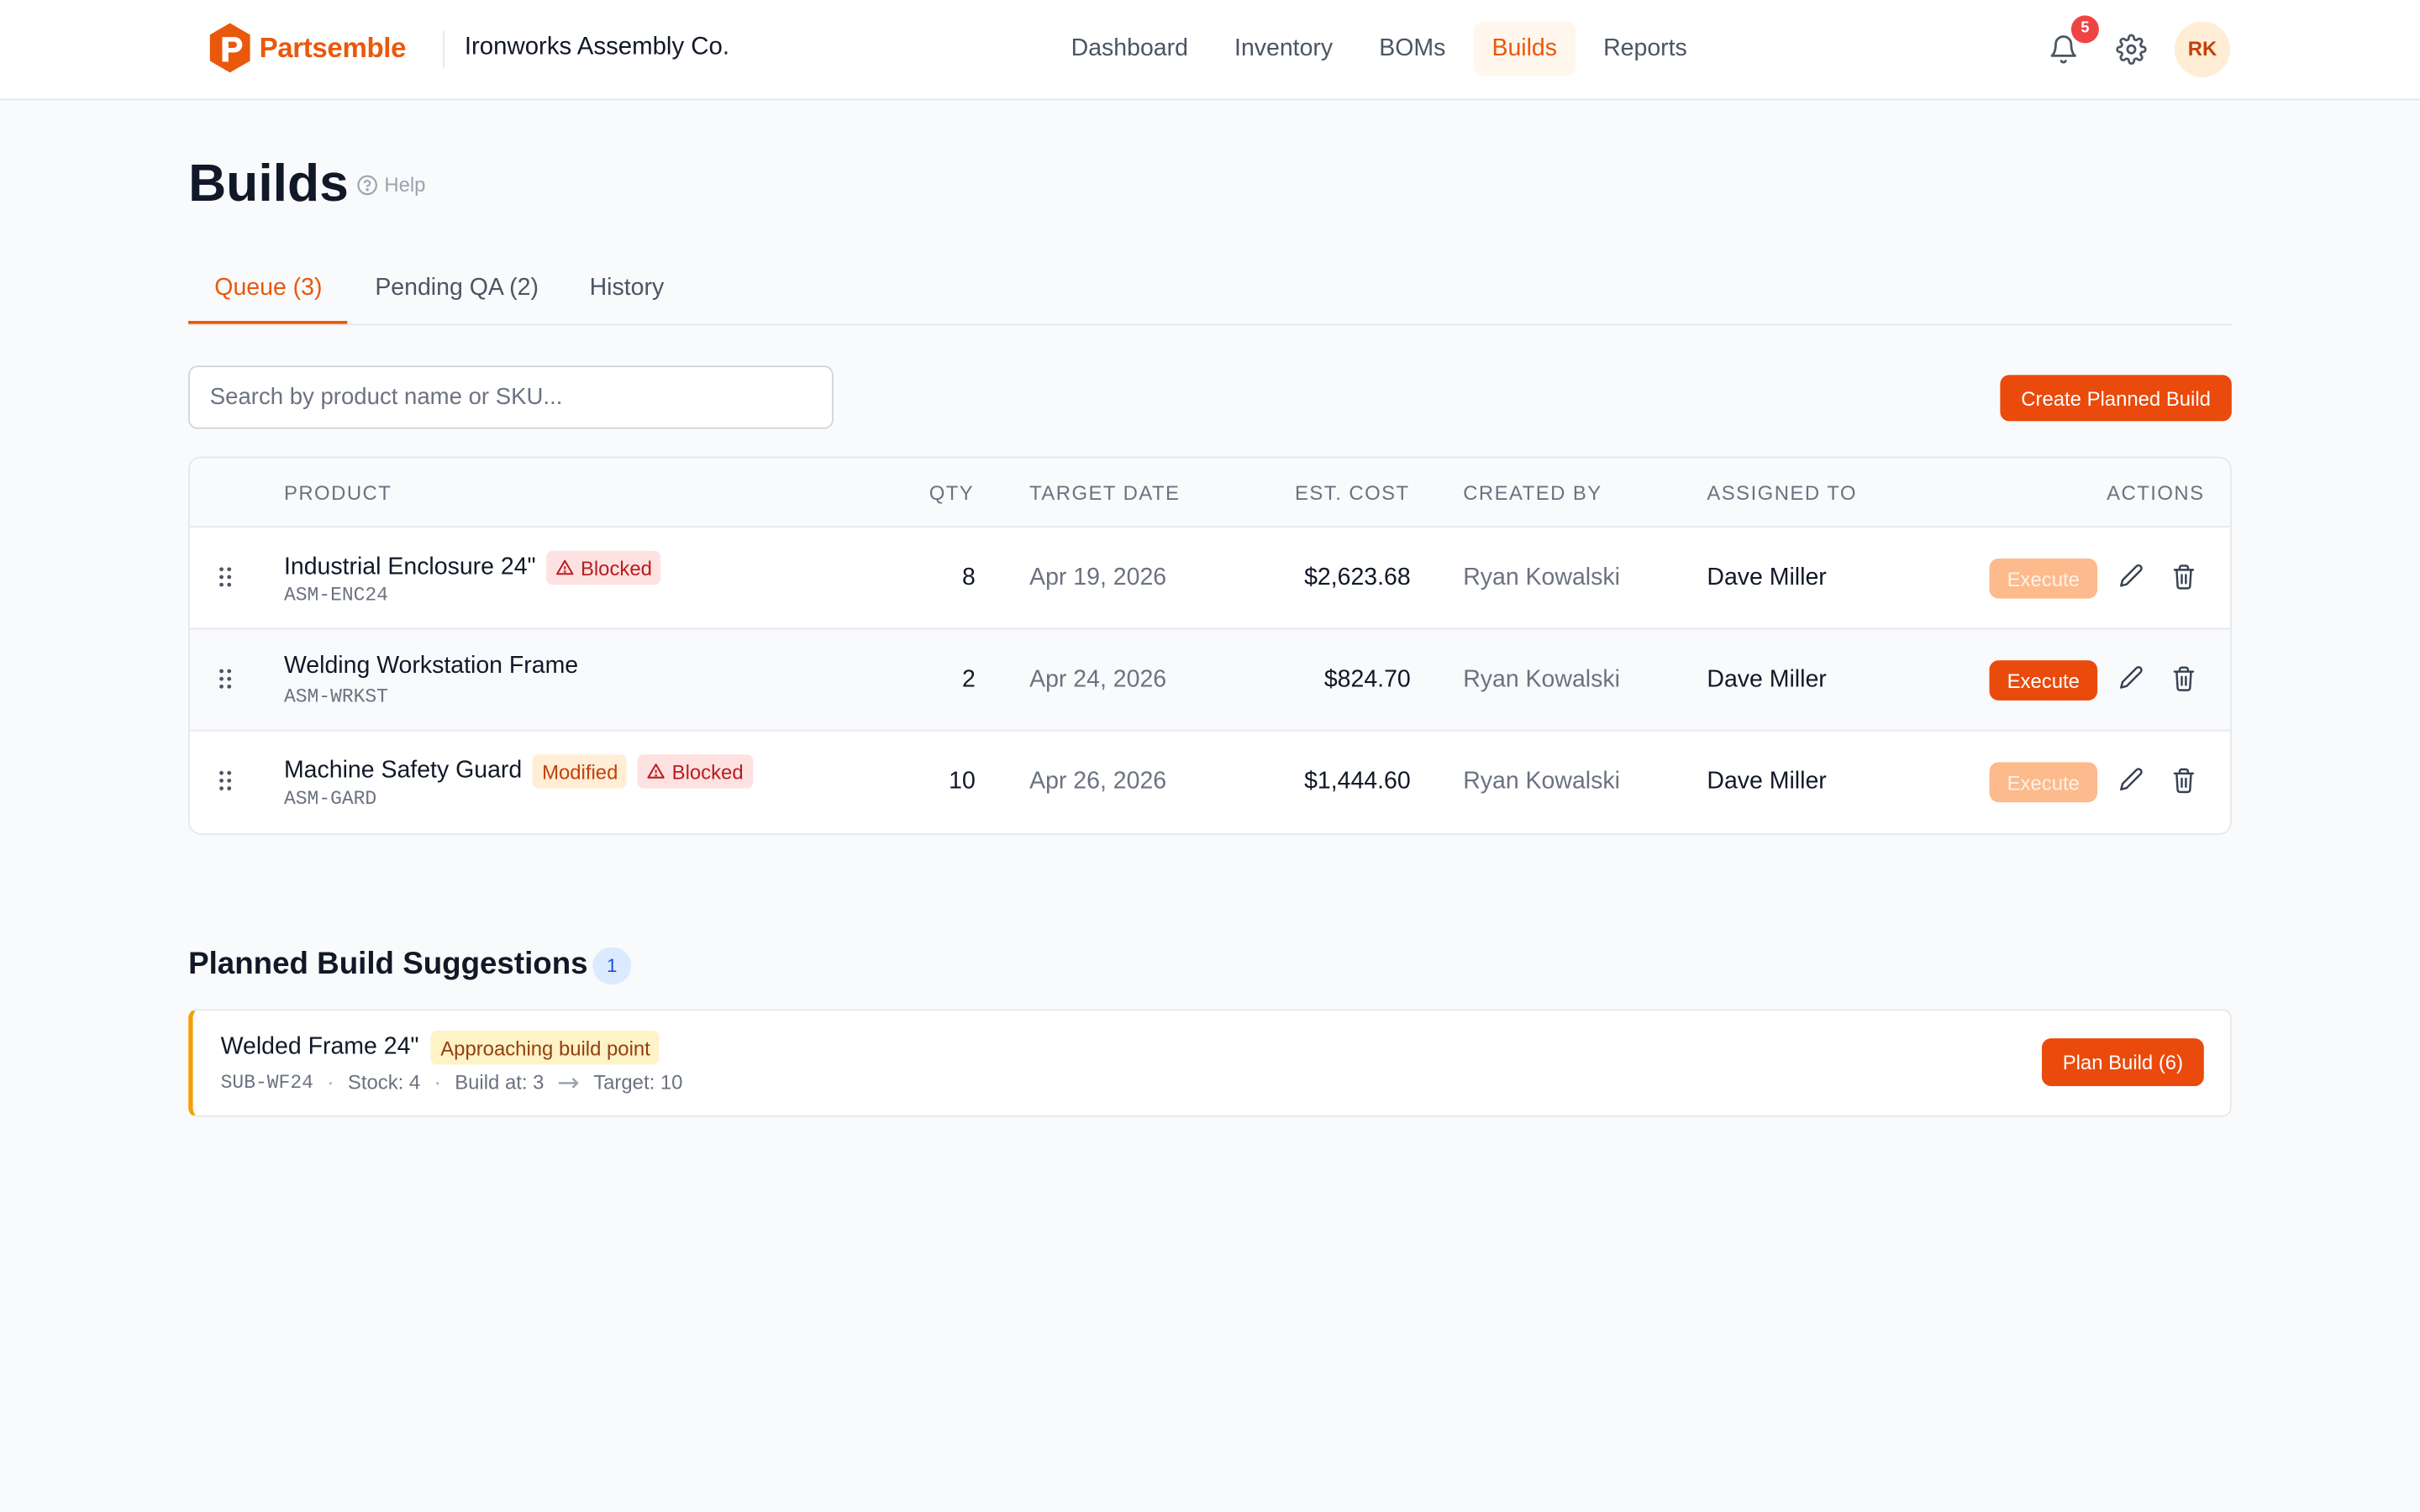 The image size is (2420, 1512). What do you see at coordinates (268, 183) in the screenshot?
I see `page-title: Builds` at bounding box center [268, 183].